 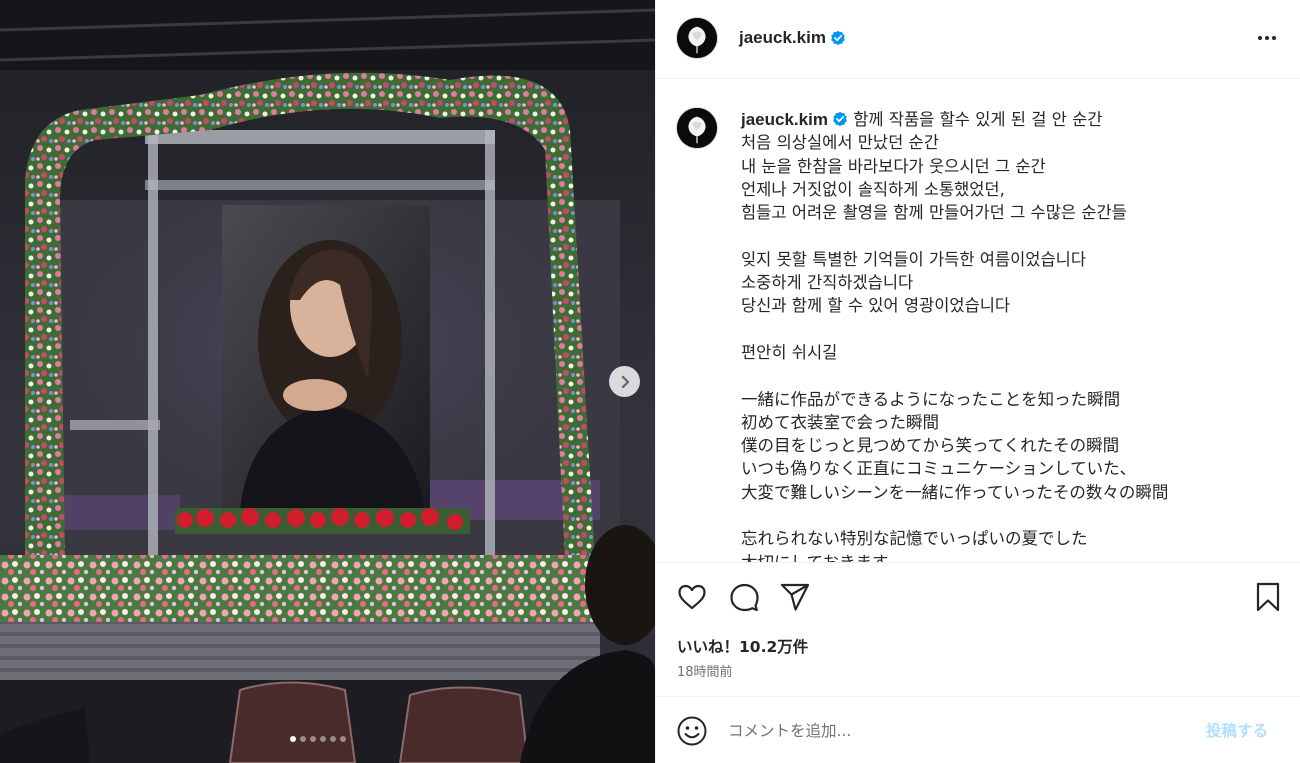 What do you see at coordinates (784, 119) in the screenshot?
I see `caption-username: jaeuck.kim` at bounding box center [784, 119].